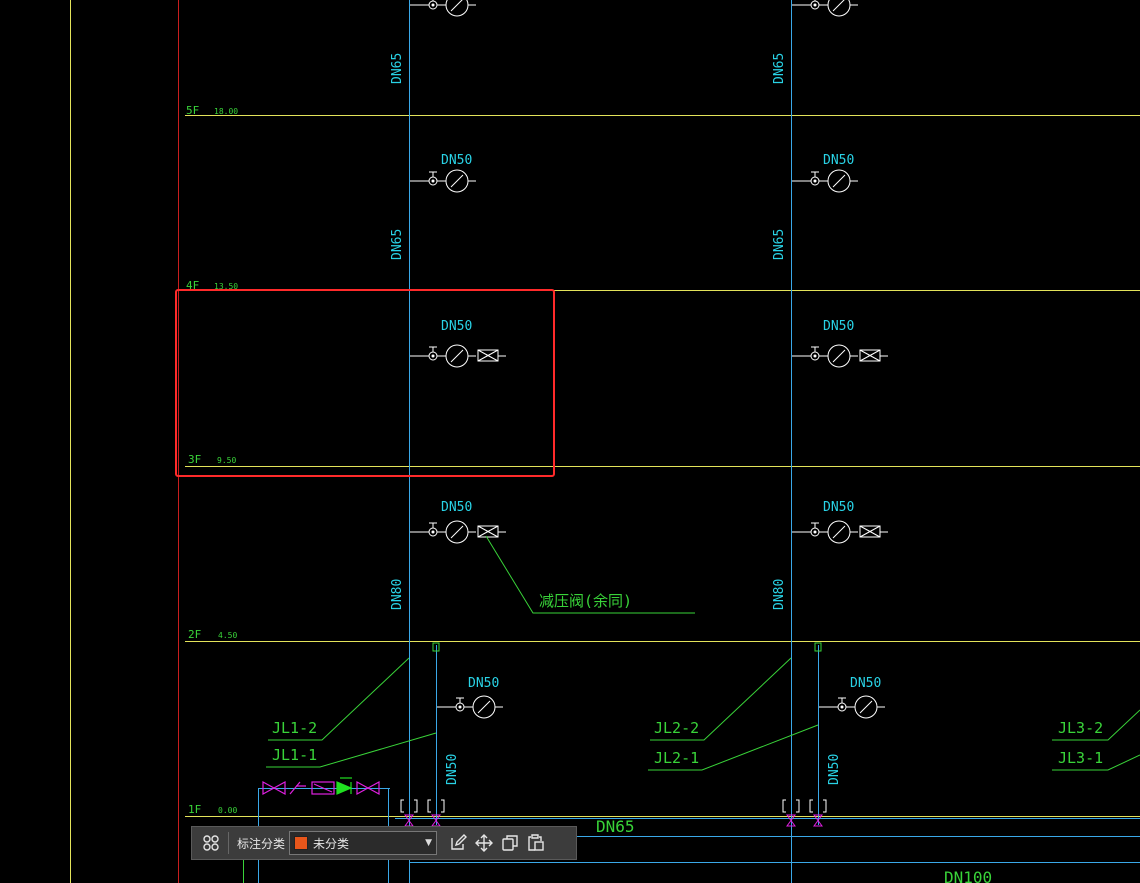 The width and height of the screenshot is (1140, 883). What do you see at coordinates (484, 843) in the screenshot?
I see `move-icon` at bounding box center [484, 843].